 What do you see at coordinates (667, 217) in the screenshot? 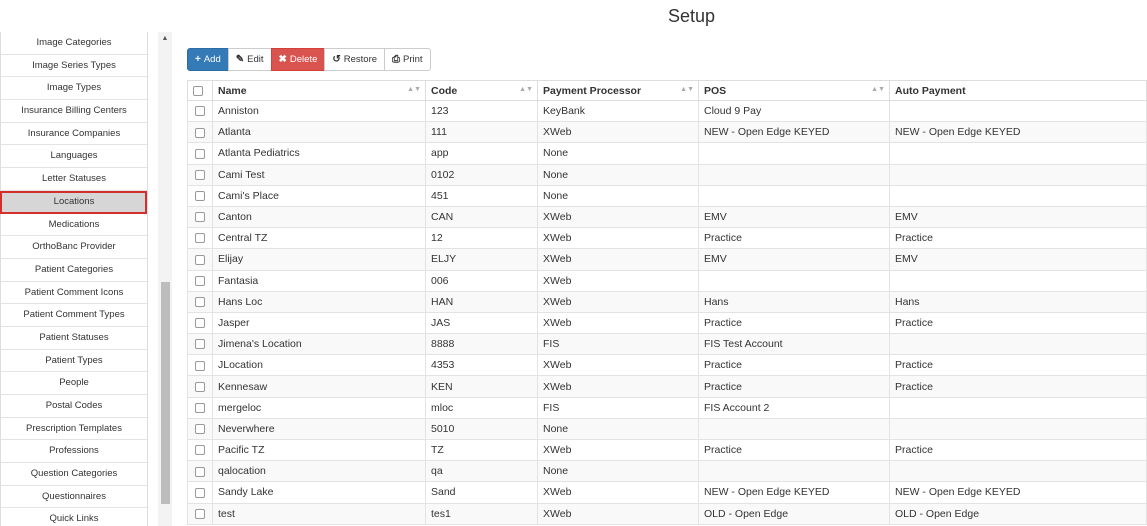
I see `table-row: Canton CAN XWeb EMV EMV` at bounding box center [667, 217].